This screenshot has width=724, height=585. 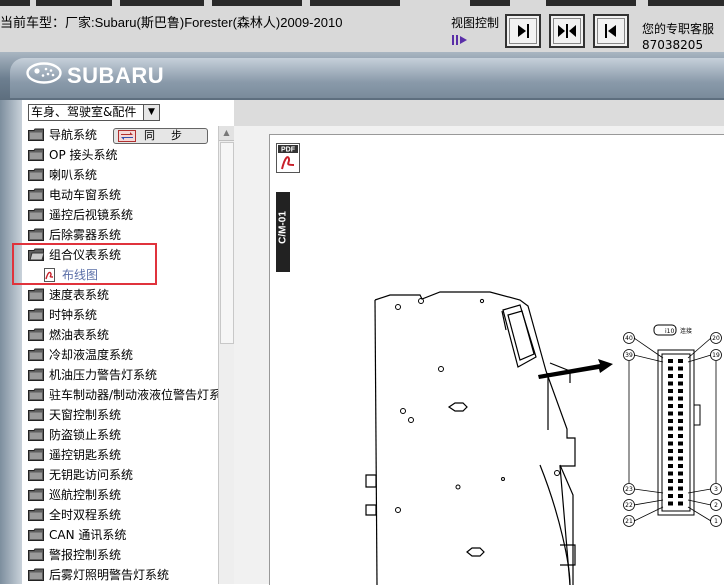 I want to click on split-view-button, so click(x=567, y=31).